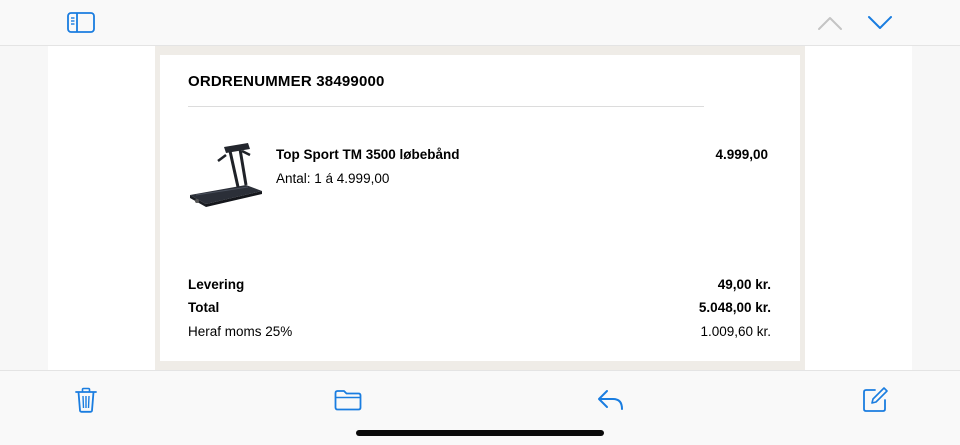 The width and height of the screenshot is (960, 445). What do you see at coordinates (348, 400) in the screenshot?
I see `folder-icon` at bounding box center [348, 400].